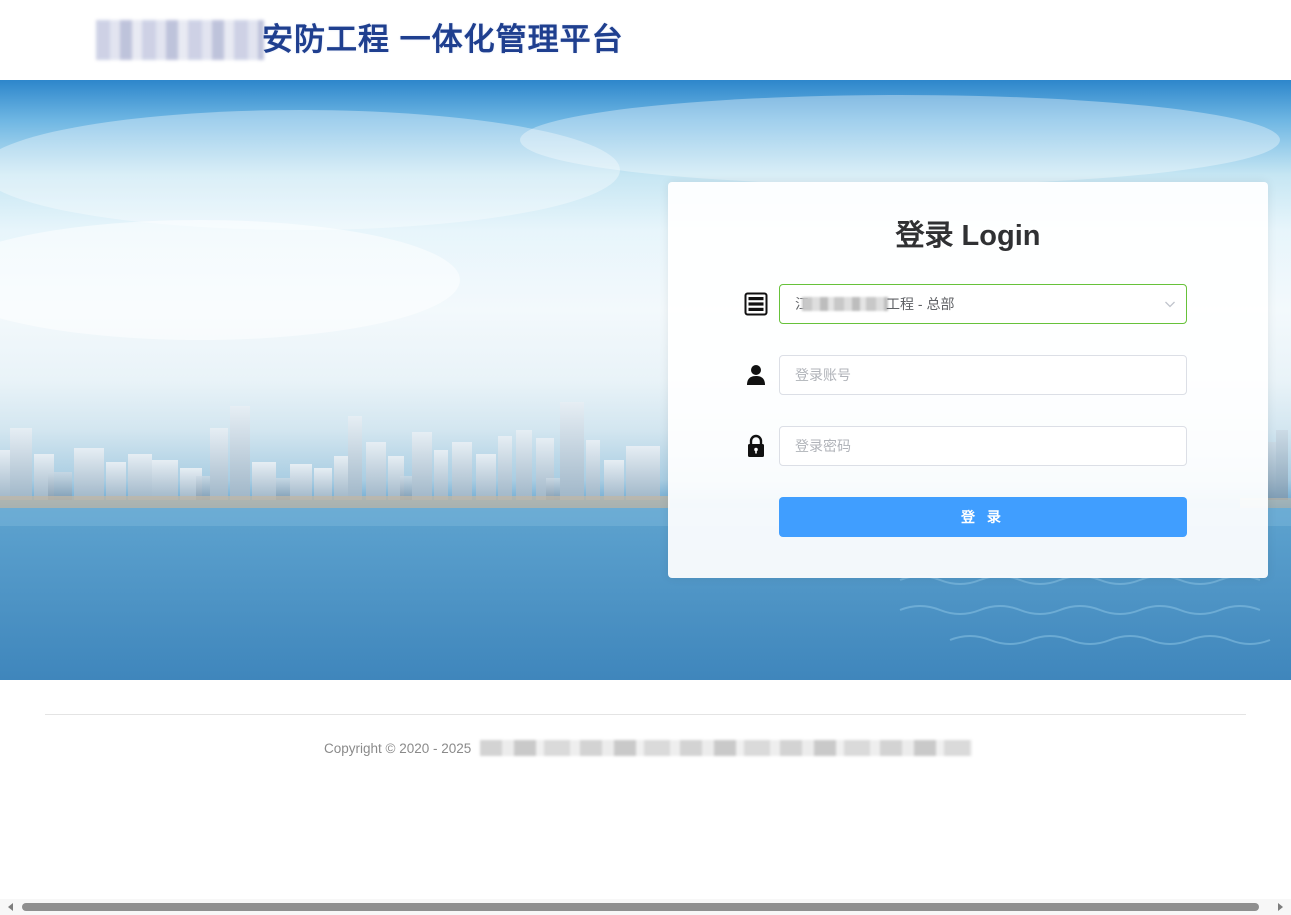 Image resolution: width=1291 pixels, height=915 pixels. I want to click on footer-divider, so click(645, 714).